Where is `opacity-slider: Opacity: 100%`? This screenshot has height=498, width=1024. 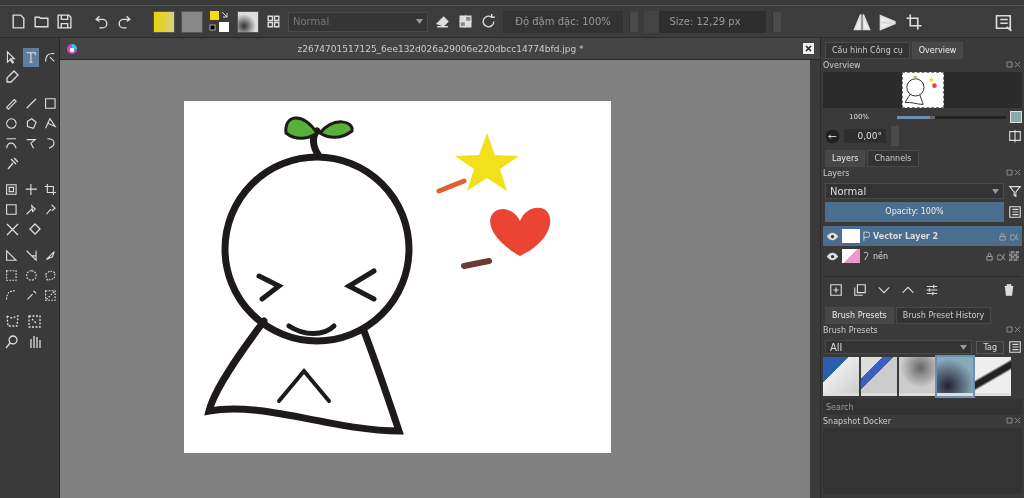 opacity-slider: Opacity: 100% is located at coordinates (914, 212).